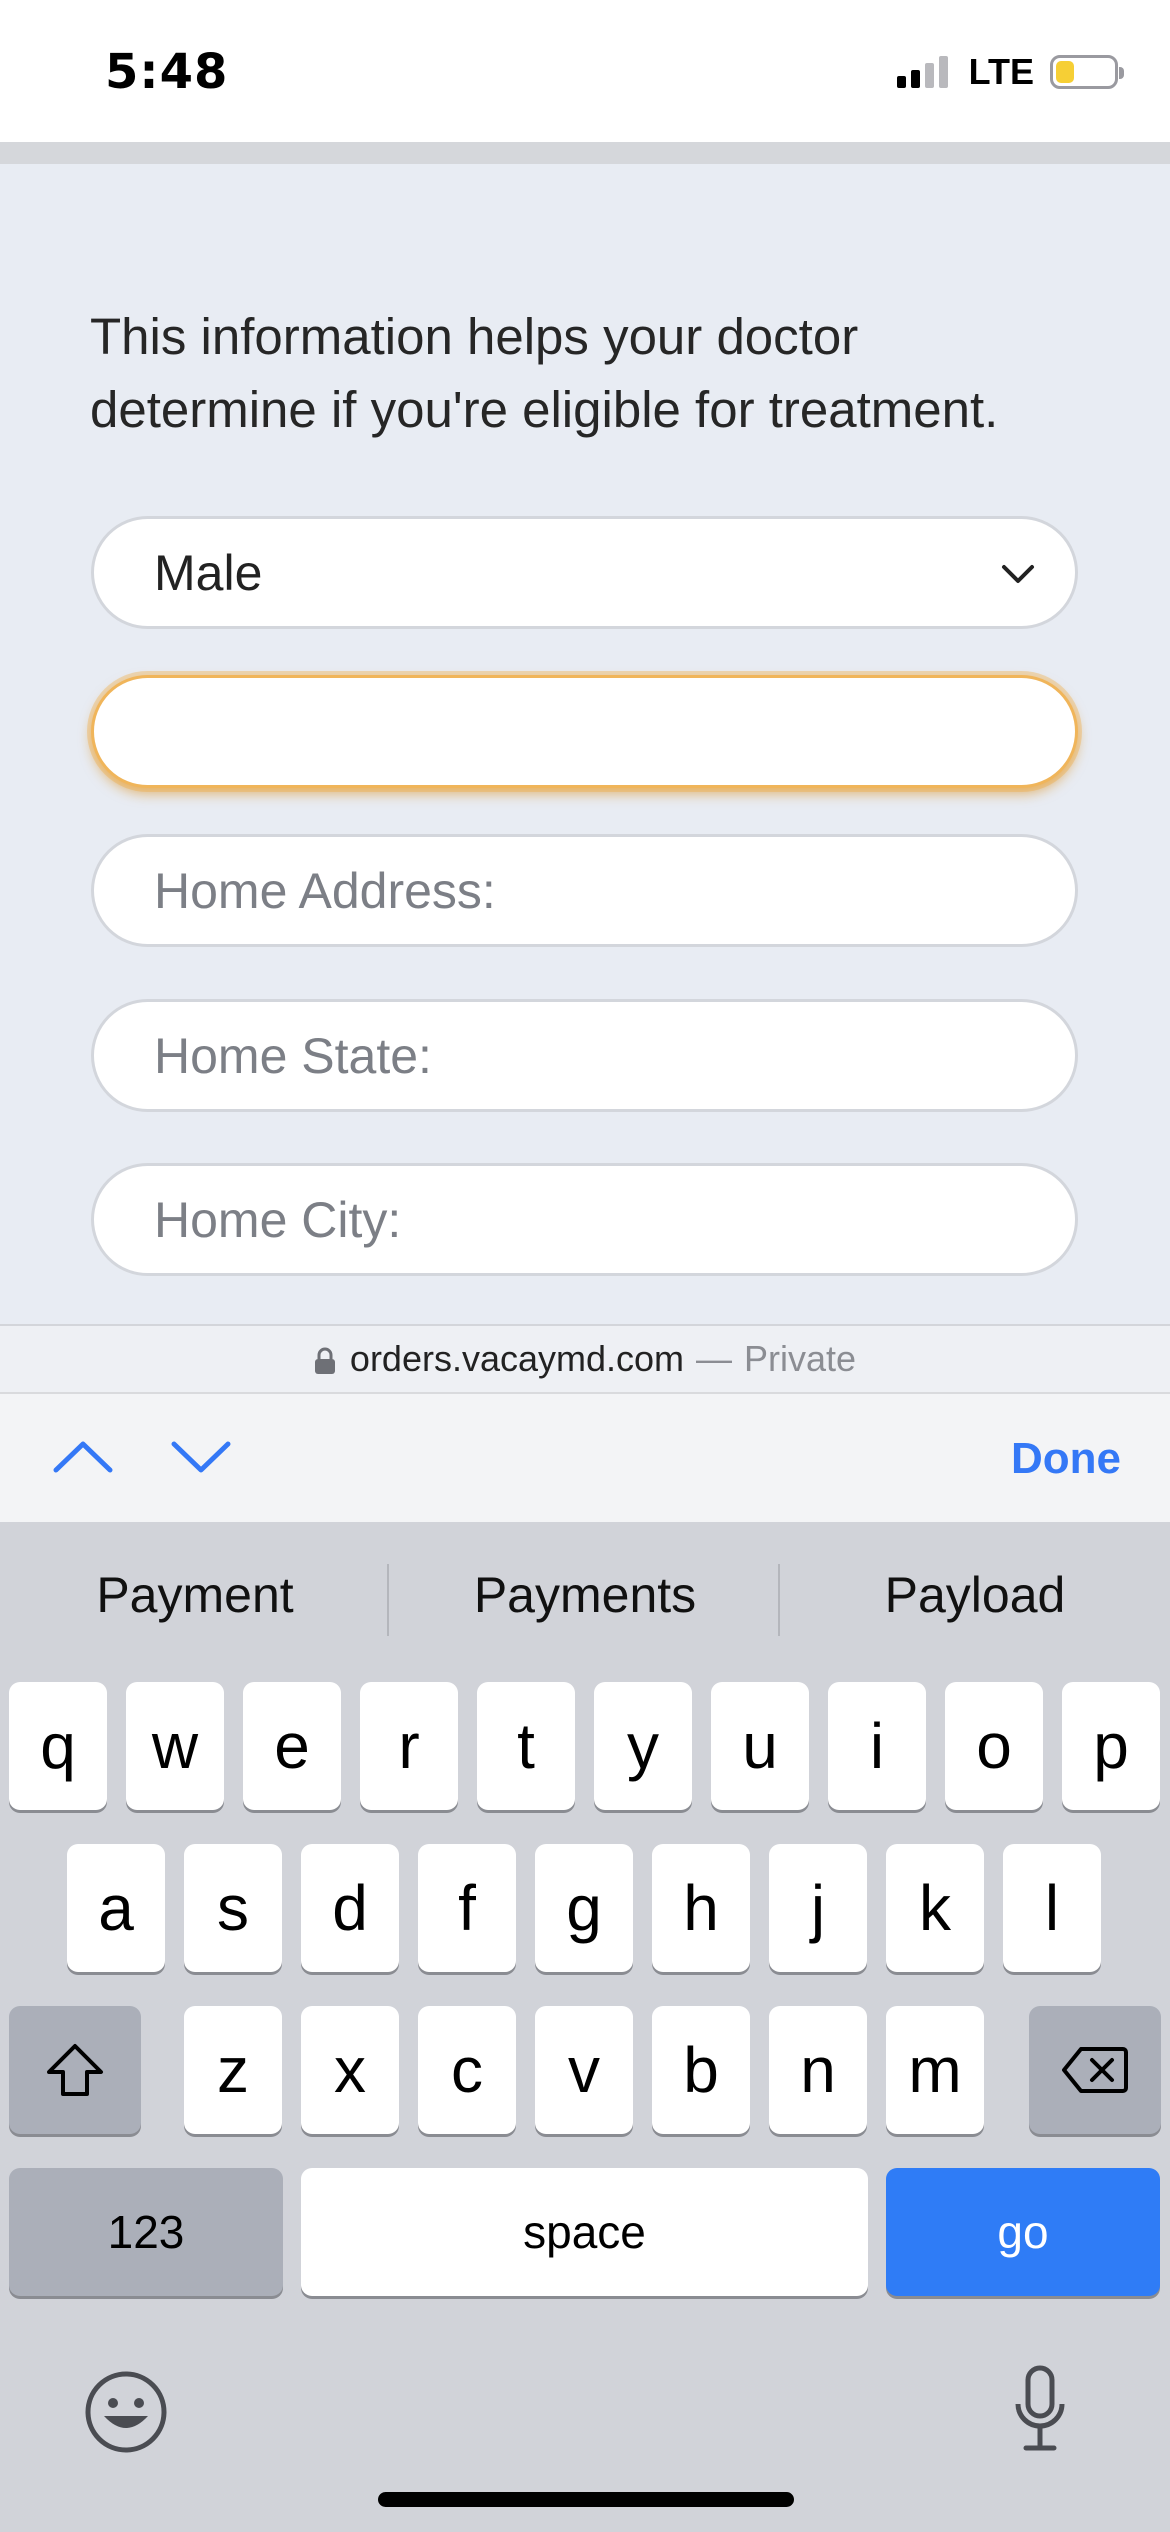  What do you see at coordinates (877, 1746) in the screenshot?
I see `key-i: i` at bounding box center [877, 1746].